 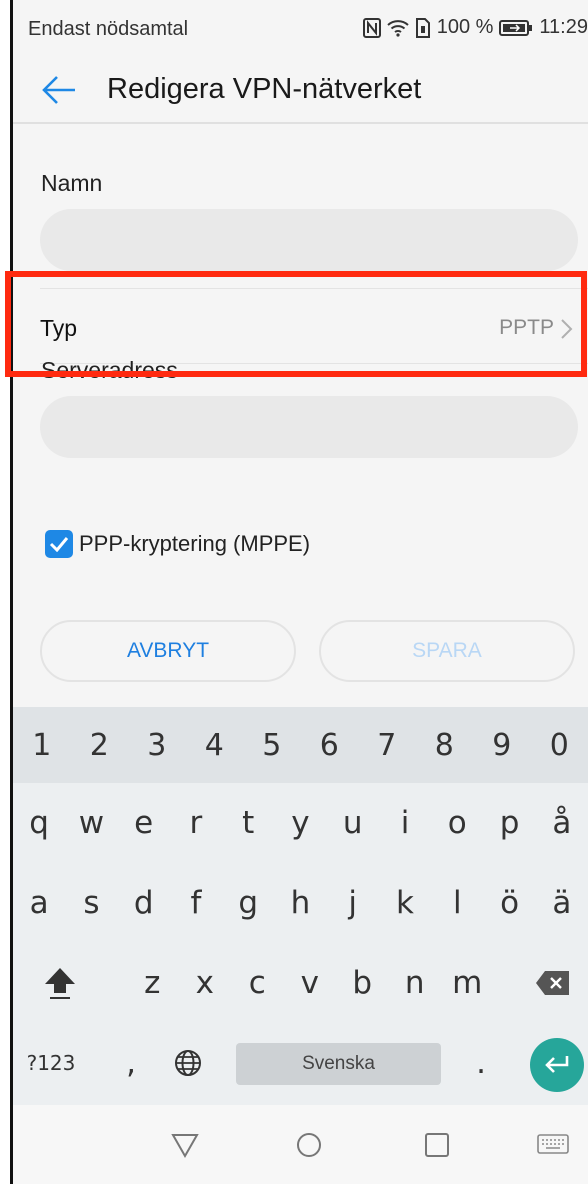 What do you see at coordinates (509, 823) in the screenshot?
I see `letter-key-p: p` at bounding box center [509, 823].